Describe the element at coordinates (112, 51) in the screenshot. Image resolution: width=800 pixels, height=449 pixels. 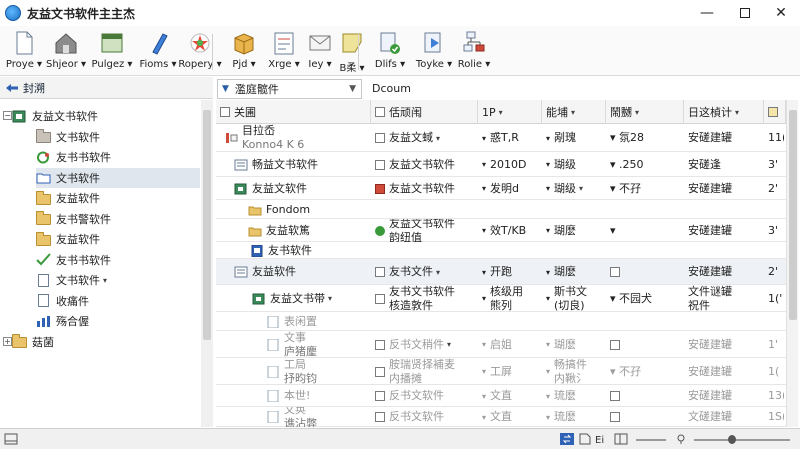
I see `toolbar-button-3: Pulgez ▾` at that location.